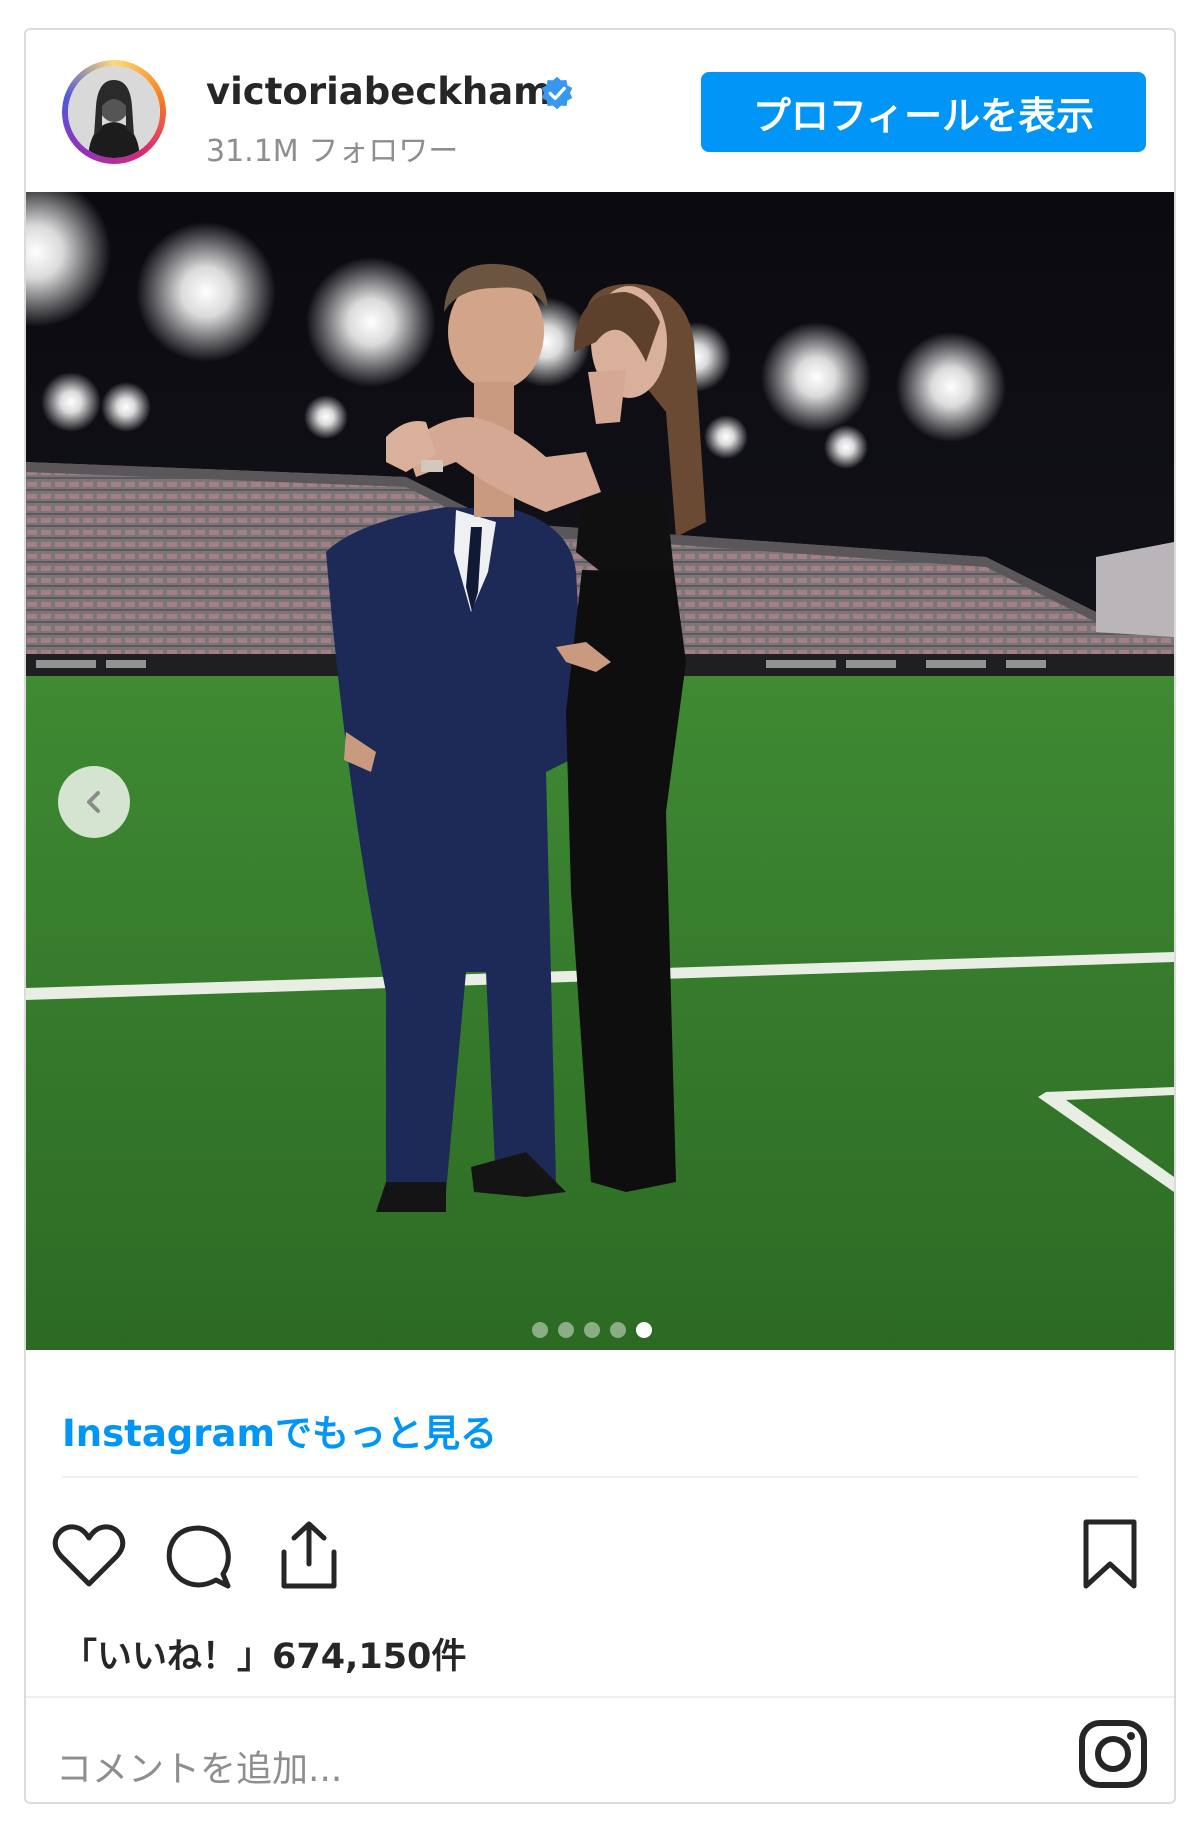 This screenshot has width=1200, height=1832. I want to click on avatar-ring, so click(114, 112).